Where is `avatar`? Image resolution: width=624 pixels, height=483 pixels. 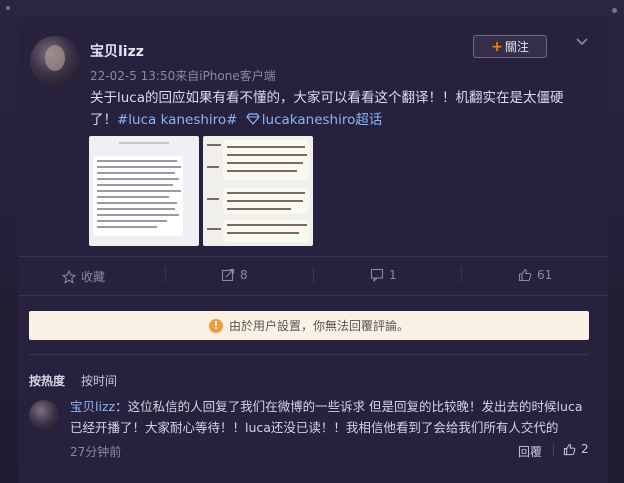 avatar is located at coordinates (55, 61).